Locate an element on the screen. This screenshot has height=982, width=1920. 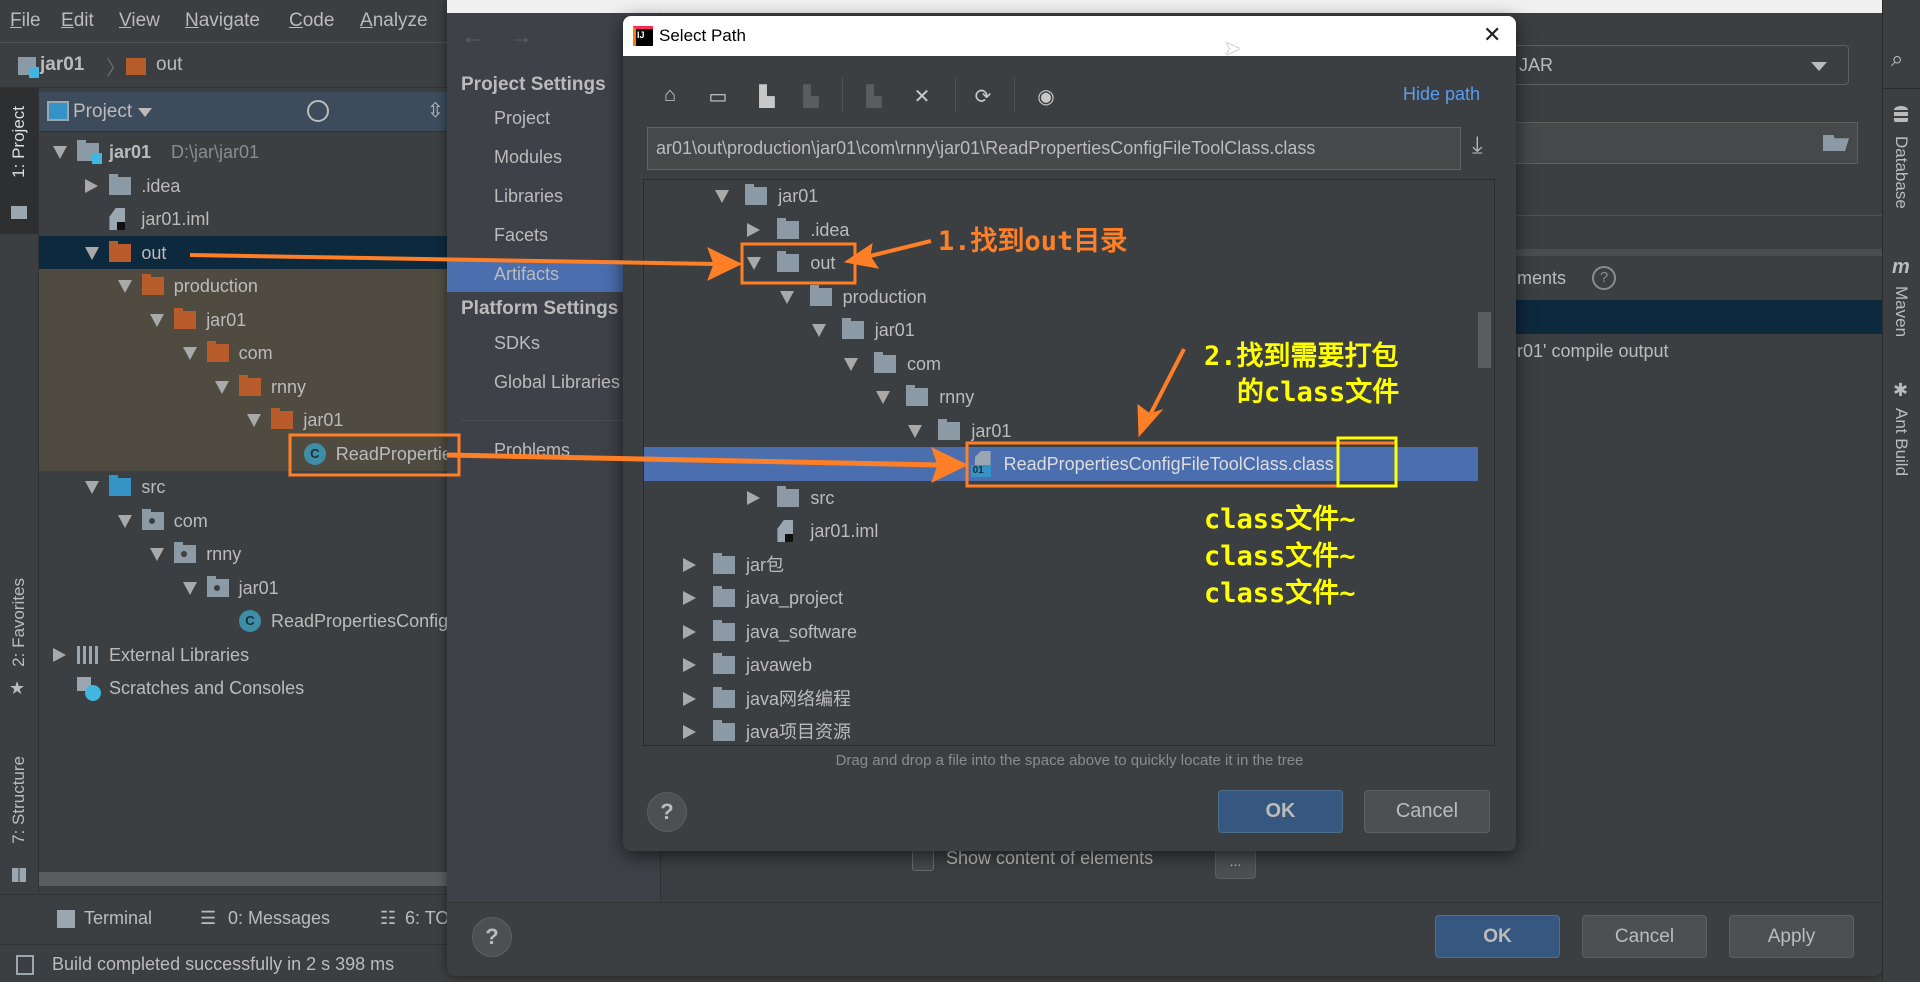
arrow-step1 is located at coordinates (900, 248).